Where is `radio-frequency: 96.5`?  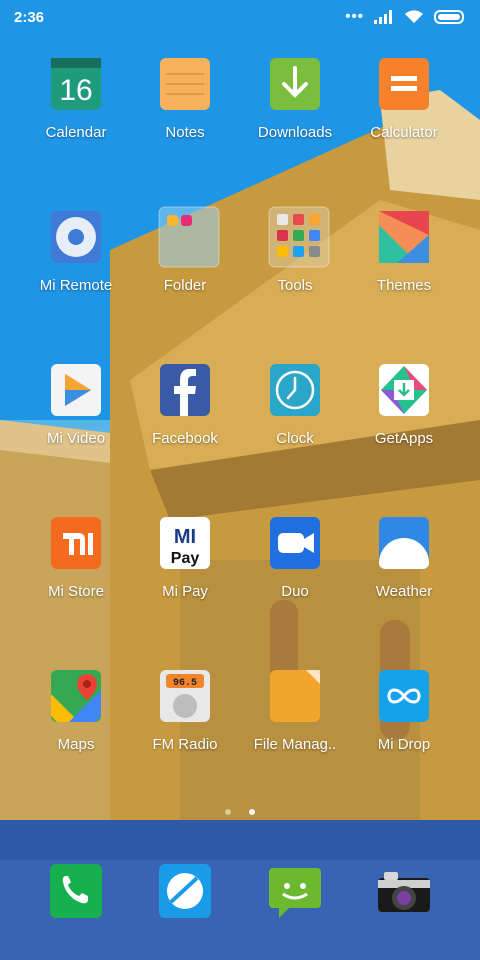 radio-frequency: 96.5 is located at coordinates (185, 683).